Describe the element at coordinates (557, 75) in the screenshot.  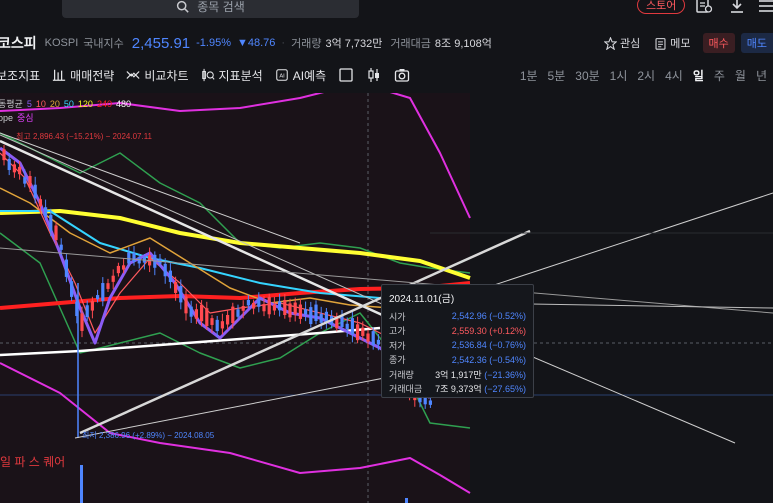
I see `period-tab: 5분` at that location.